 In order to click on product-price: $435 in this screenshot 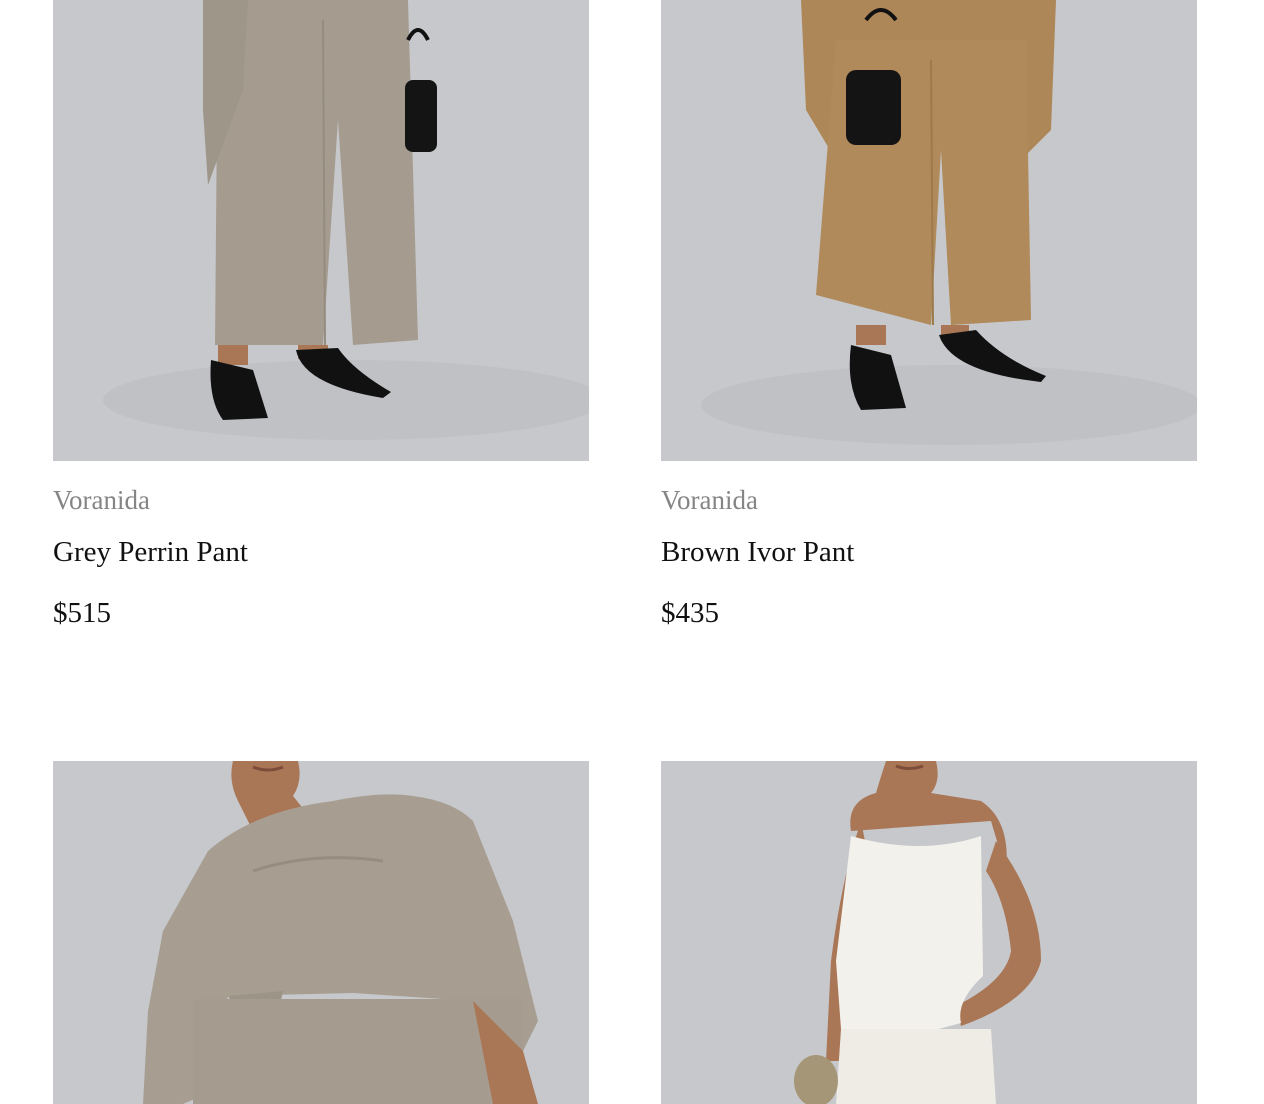, I will do `click(690, 613)`.